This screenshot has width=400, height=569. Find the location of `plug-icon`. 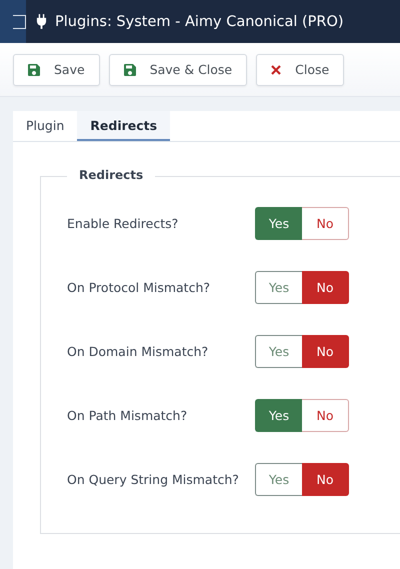

plug-icon is located at coordinates (41, 21).